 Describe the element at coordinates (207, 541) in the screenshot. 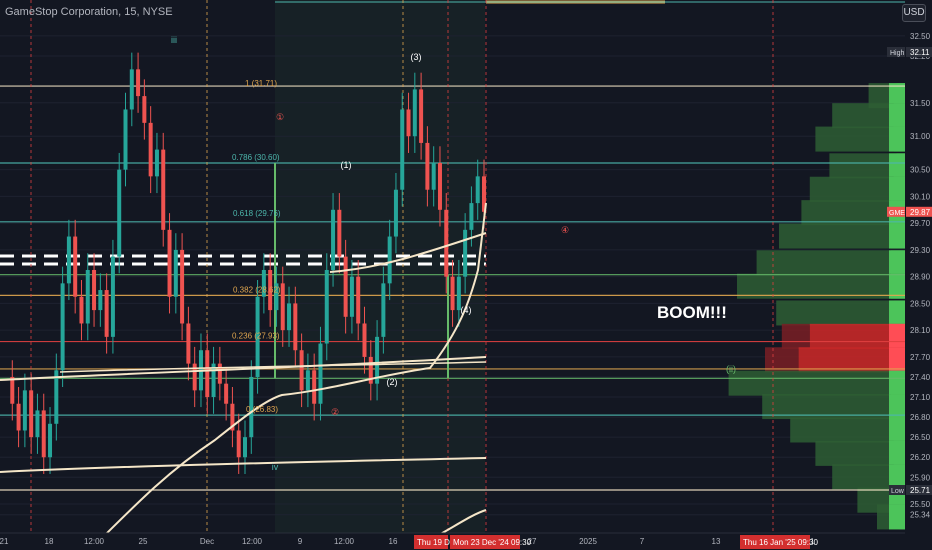

I see `time-tick: Dec` at that location.